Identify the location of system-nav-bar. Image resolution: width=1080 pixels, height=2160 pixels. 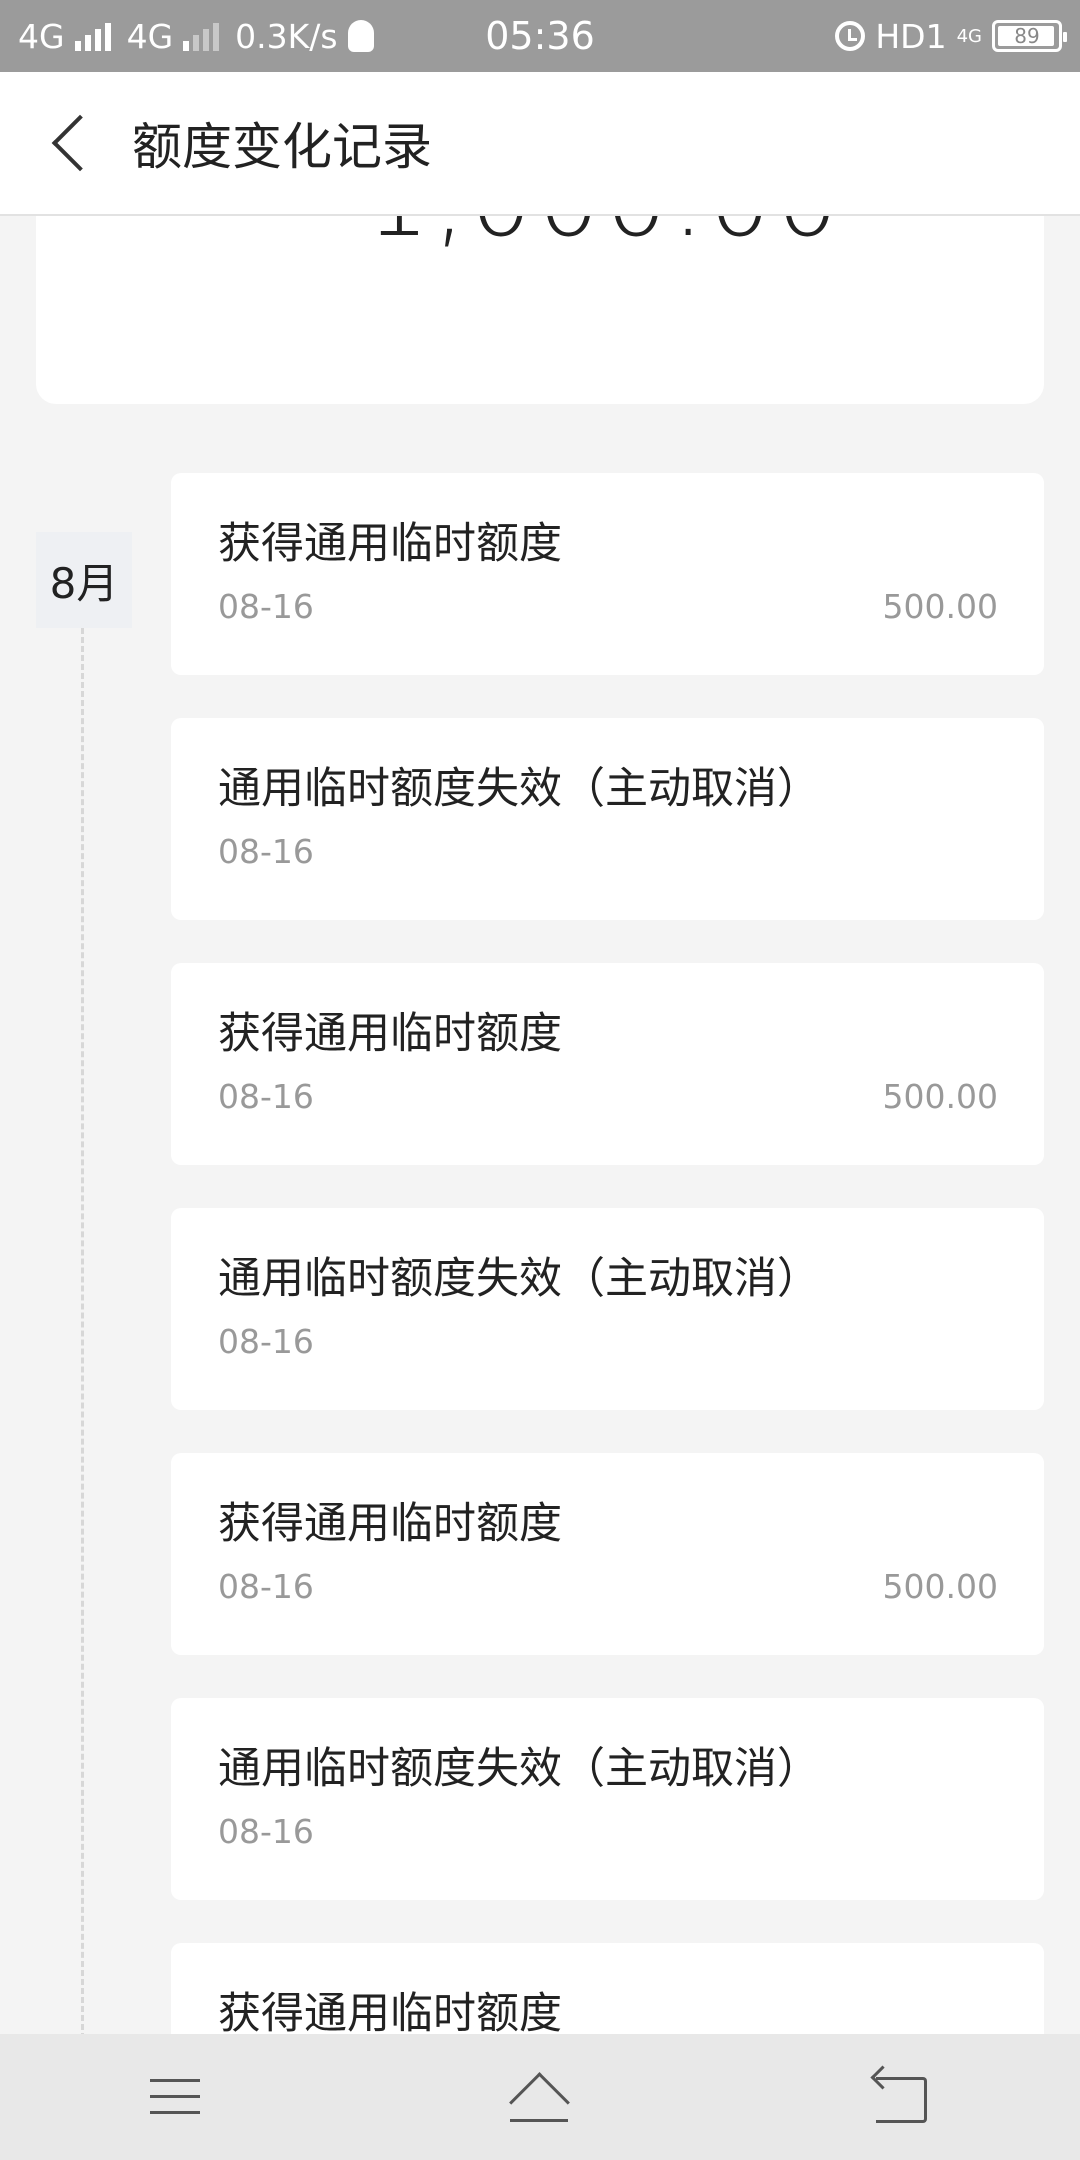
(540, 2097).